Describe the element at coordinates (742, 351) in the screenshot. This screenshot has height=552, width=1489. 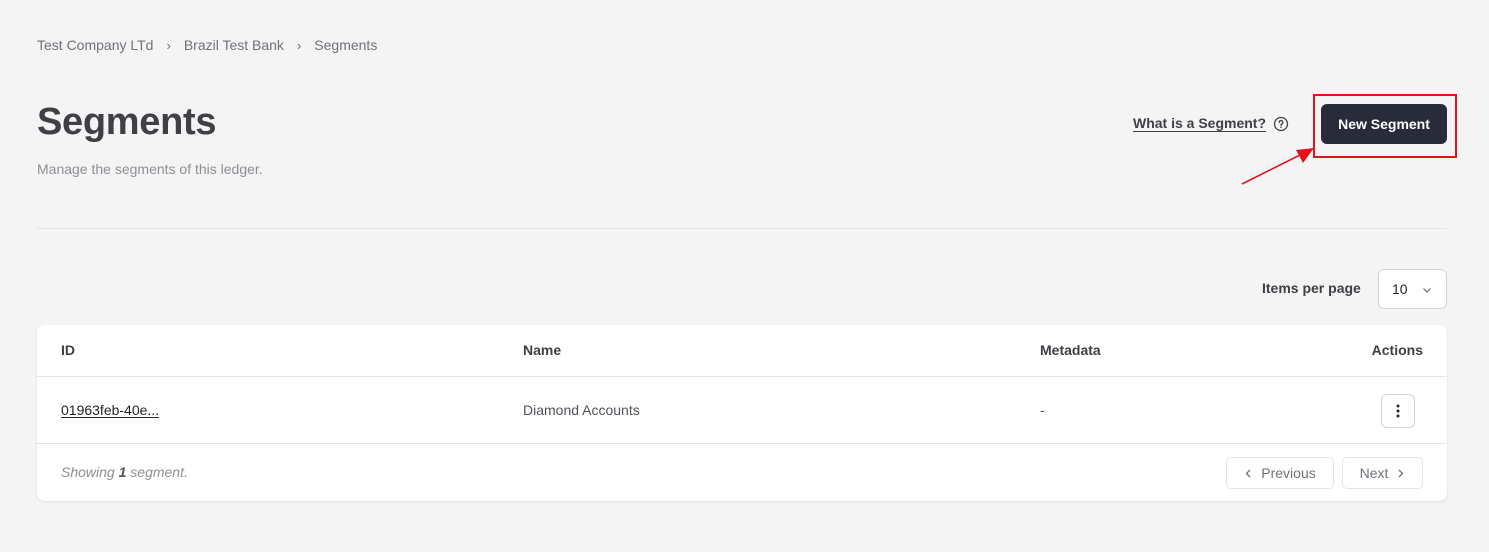
I see `table-header: ID Name Metadata Actions` at that location.